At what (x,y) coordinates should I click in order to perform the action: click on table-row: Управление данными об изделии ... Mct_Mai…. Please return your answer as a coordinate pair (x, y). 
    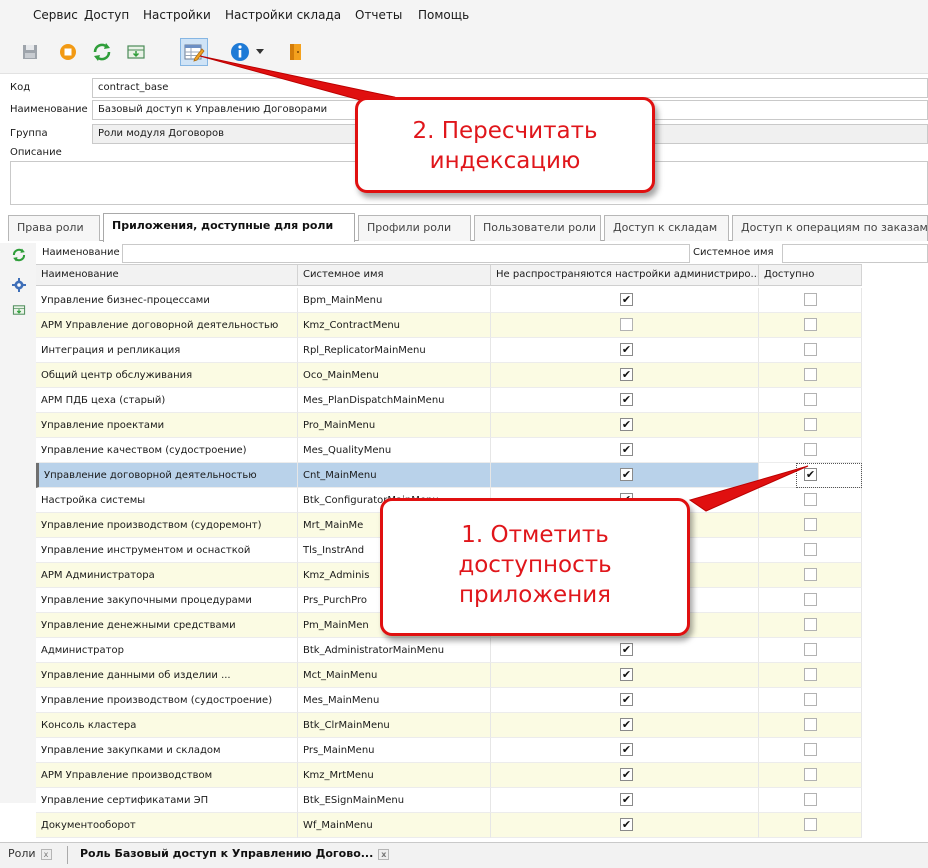
    Looking at the image, I should click on (449, 675).